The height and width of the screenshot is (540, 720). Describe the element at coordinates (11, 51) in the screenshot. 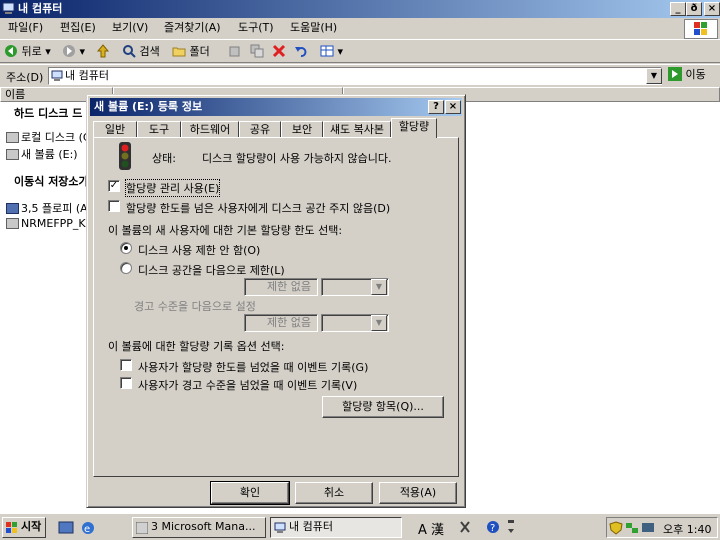

I see `back-arrow-icon` at that location.